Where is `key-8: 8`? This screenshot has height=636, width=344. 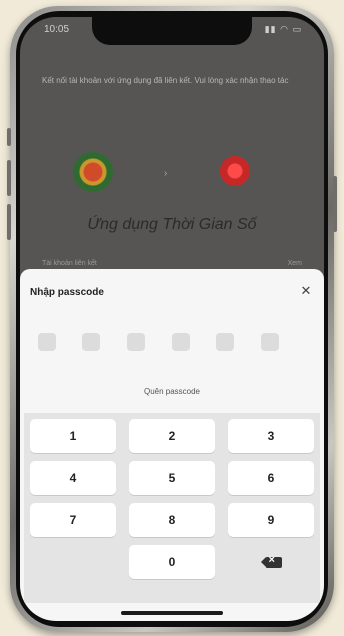 key-8: 8 is located at coordinates (172, 520).